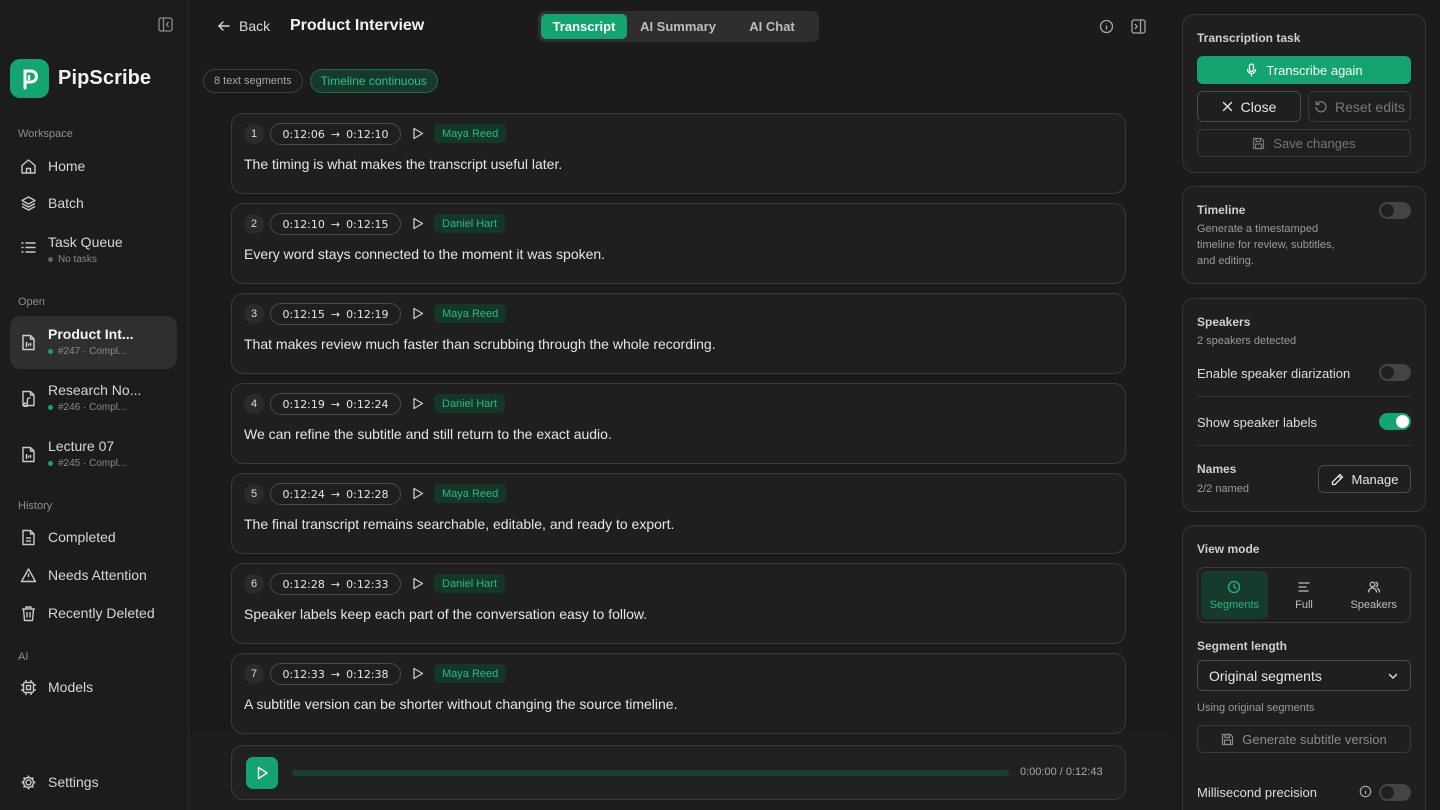 This screenshot has width=1440, height=810. What do you see at coordinates (29, 78) in the screenshot?
I see `logo-icon` at bounding box center [29, 78].